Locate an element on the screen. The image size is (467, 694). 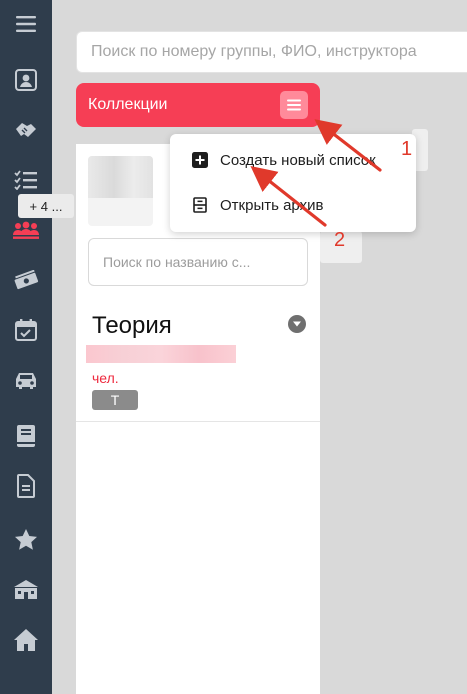
create-new-list-item: Создать новый список is located at coordinates (293, 160).